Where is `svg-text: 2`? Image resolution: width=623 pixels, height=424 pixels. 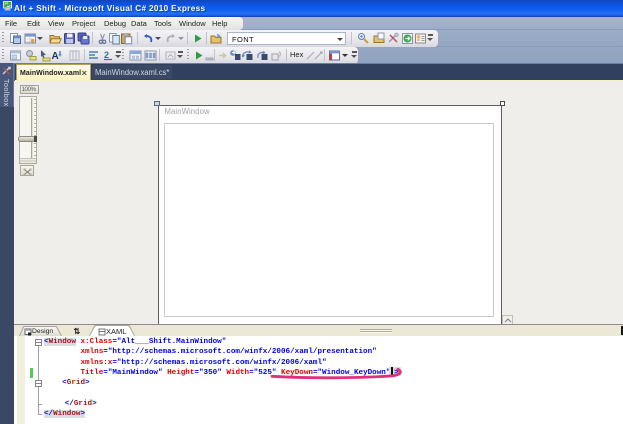 svg-text: 2 is located at coordinates (106, 55).